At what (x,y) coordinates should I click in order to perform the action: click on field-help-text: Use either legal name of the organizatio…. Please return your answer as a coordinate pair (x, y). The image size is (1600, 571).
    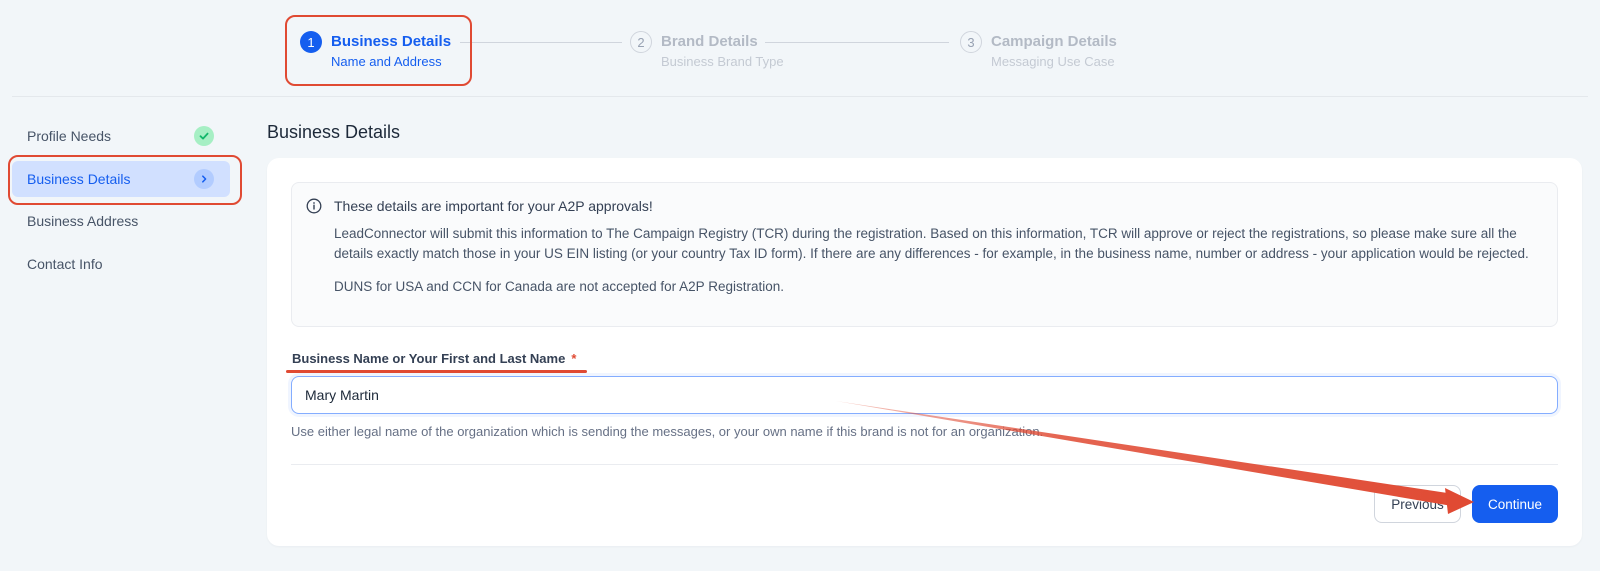
    Looking at the image, I should click on (667, 431).